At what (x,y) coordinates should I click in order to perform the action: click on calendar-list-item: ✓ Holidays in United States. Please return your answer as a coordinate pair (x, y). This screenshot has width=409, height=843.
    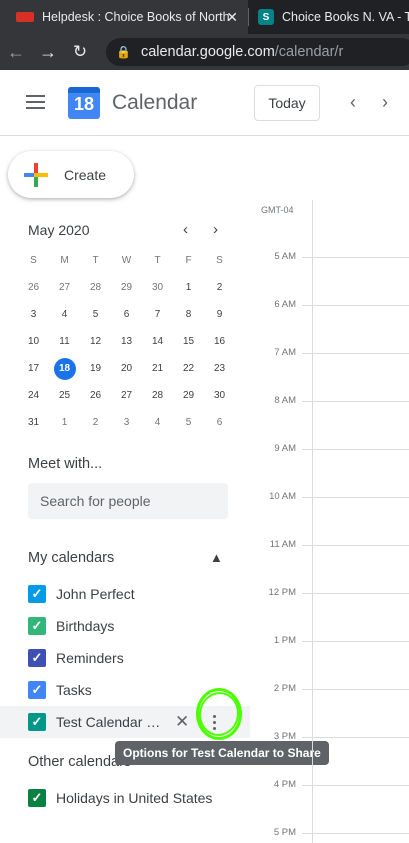
    Looking at the image, I should click on (120, 798).